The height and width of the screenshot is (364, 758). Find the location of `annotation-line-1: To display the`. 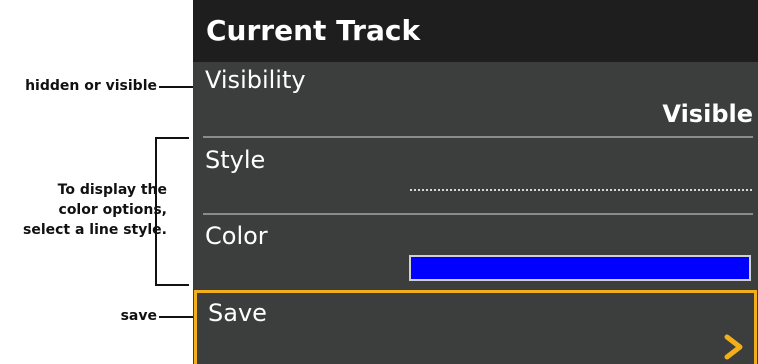

annotation-line-1: To display the is located at coordinates (112, 190).